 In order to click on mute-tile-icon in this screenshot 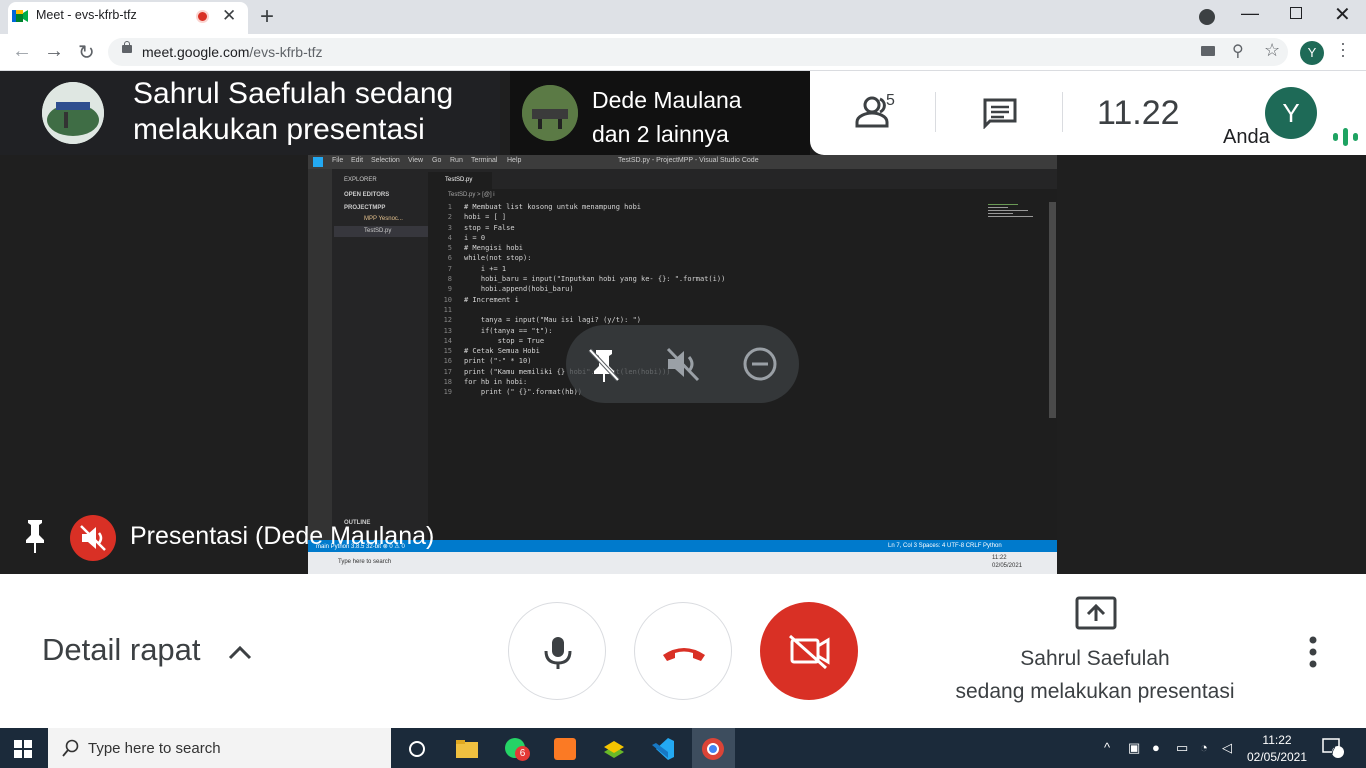, I will do `click(682, 364)`.